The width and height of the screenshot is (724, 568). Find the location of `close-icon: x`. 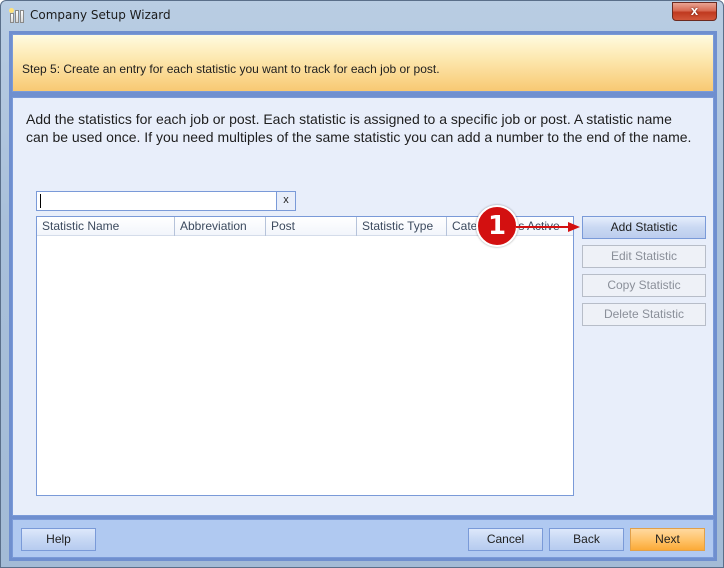

close-icon: x is located at coordinates (694, 10).